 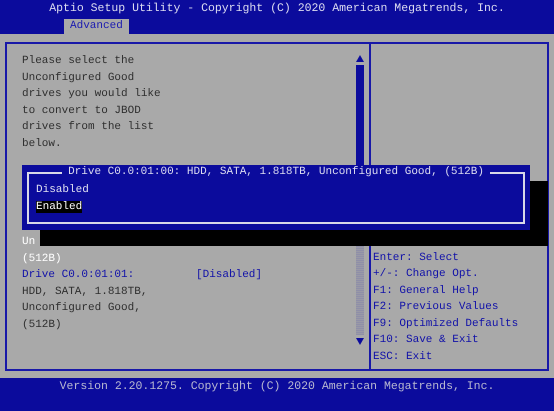 I want to click on description-line: drives from the list, so click(x=89, y=127).